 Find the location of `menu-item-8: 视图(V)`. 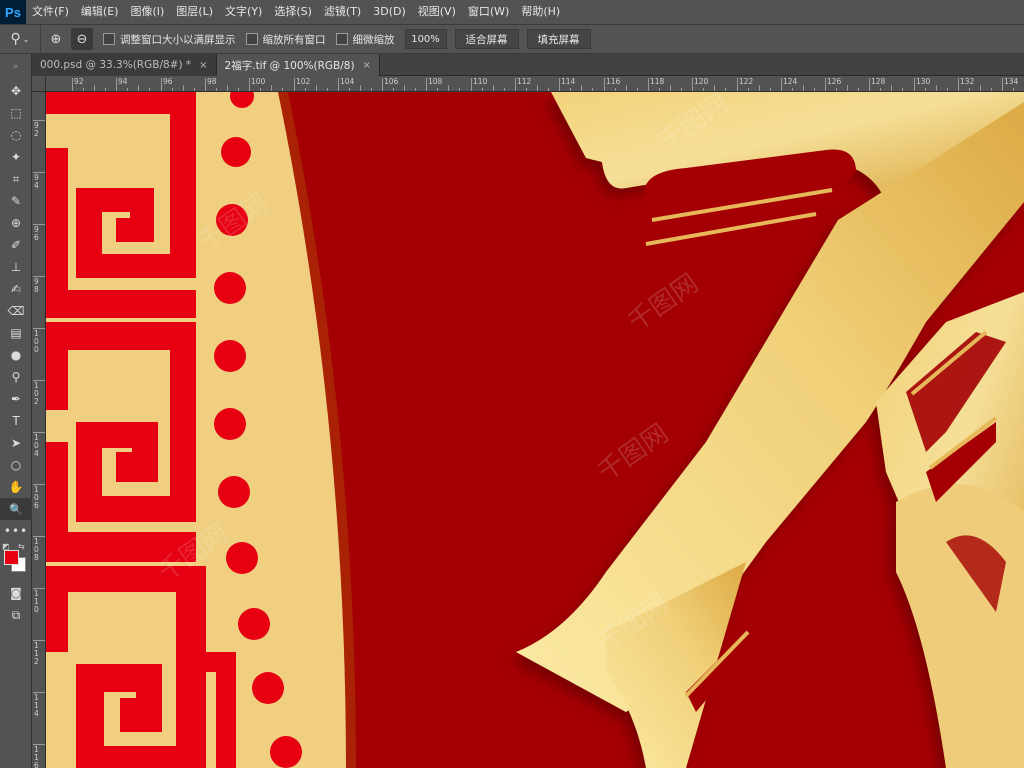

menu-item-8: 视图(V) is located at coordinates (437, 12).